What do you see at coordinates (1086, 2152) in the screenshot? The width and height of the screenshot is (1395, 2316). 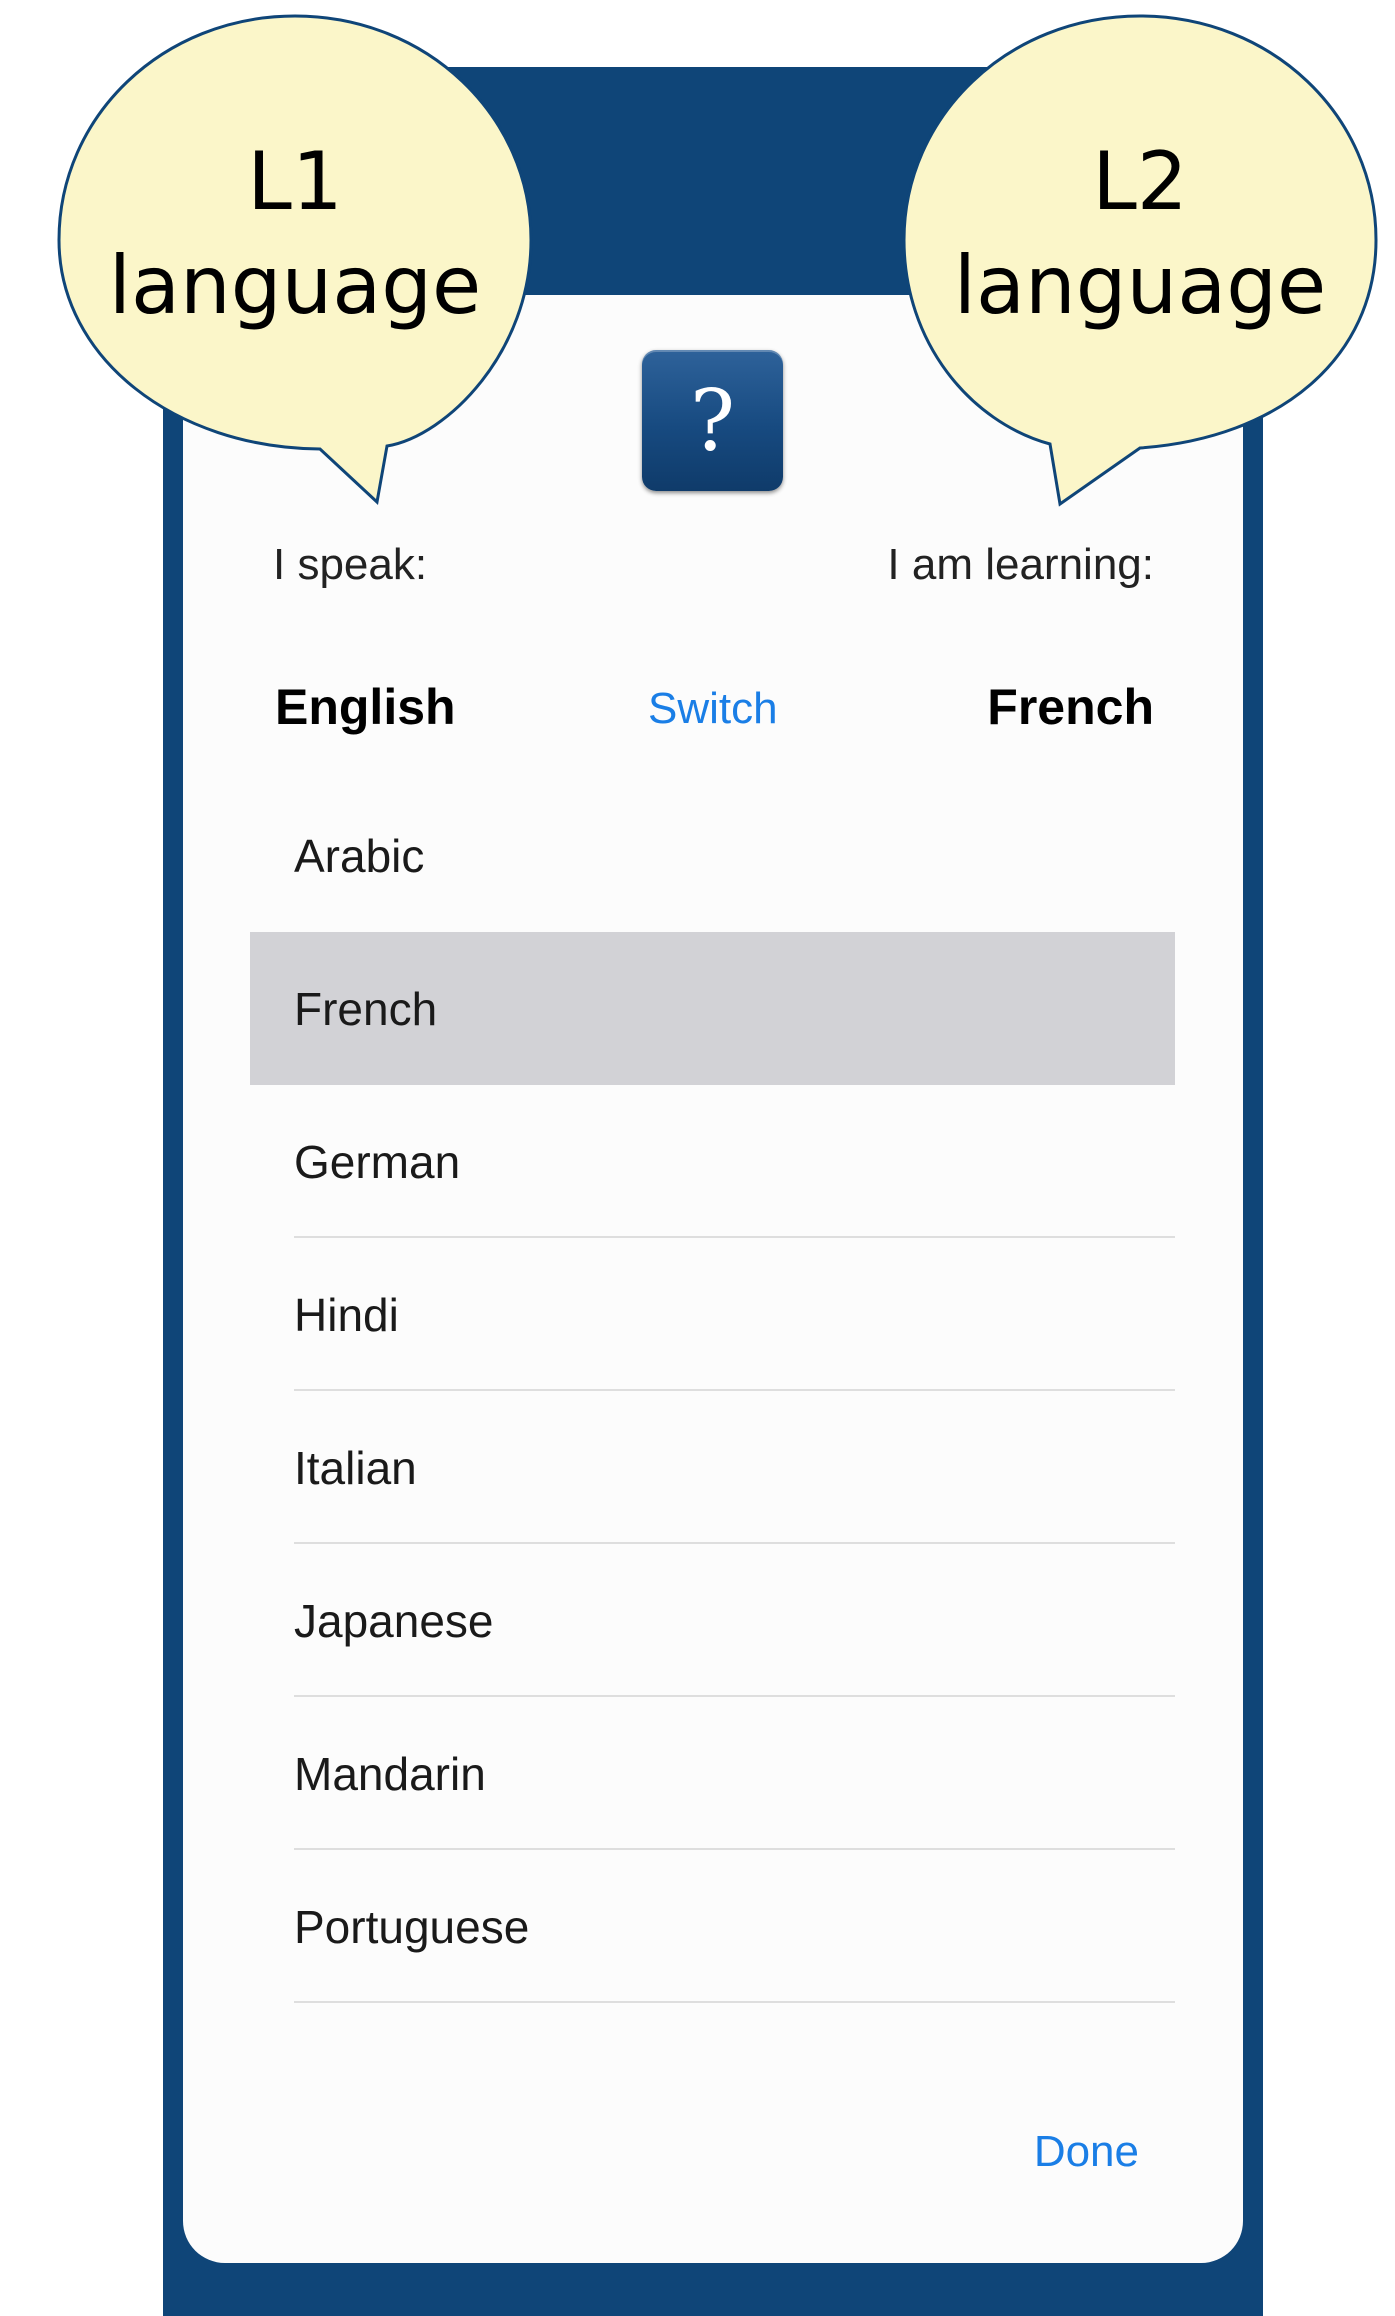 I see `done-button: Done` at bounding box center [1086, 2152].